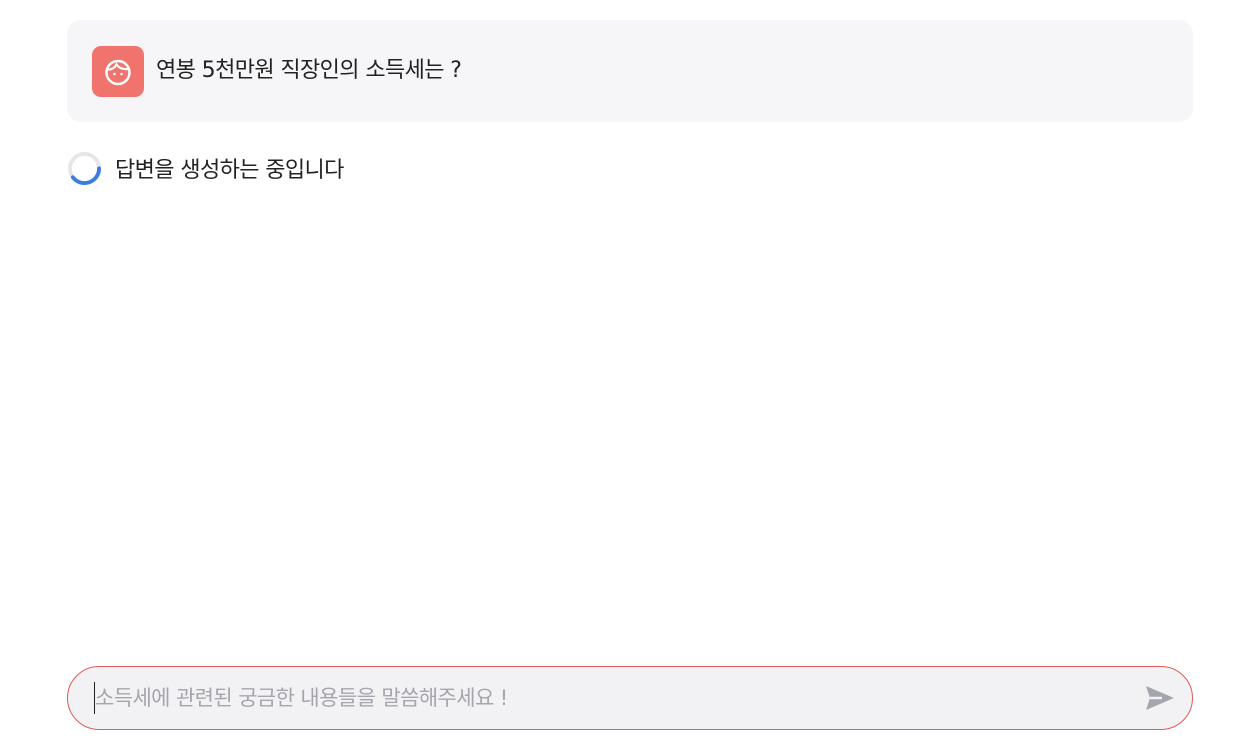  What do you see at coordinates (84, 168) in the screenshot?
I see `spinner-icon` at bounding box center [84, 168].